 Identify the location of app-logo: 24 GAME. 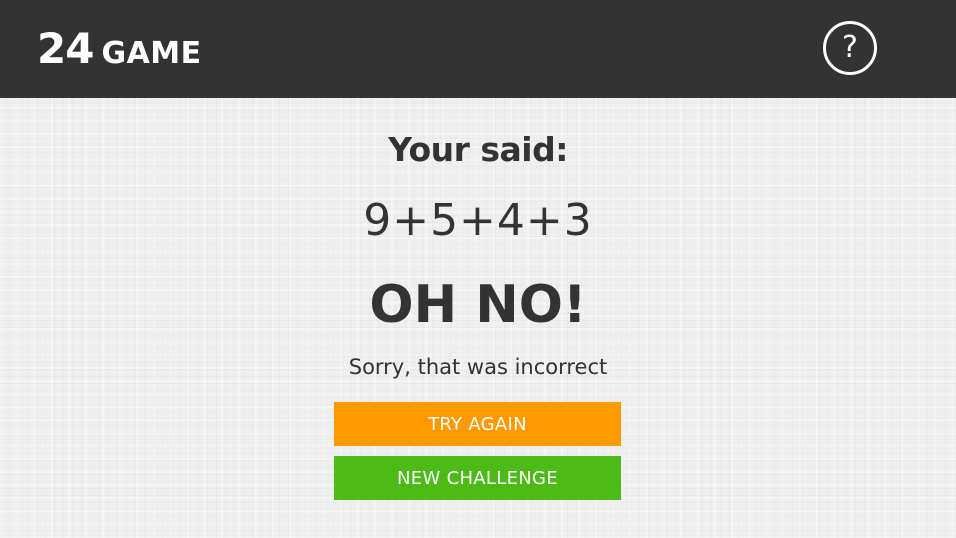
(119, 49).